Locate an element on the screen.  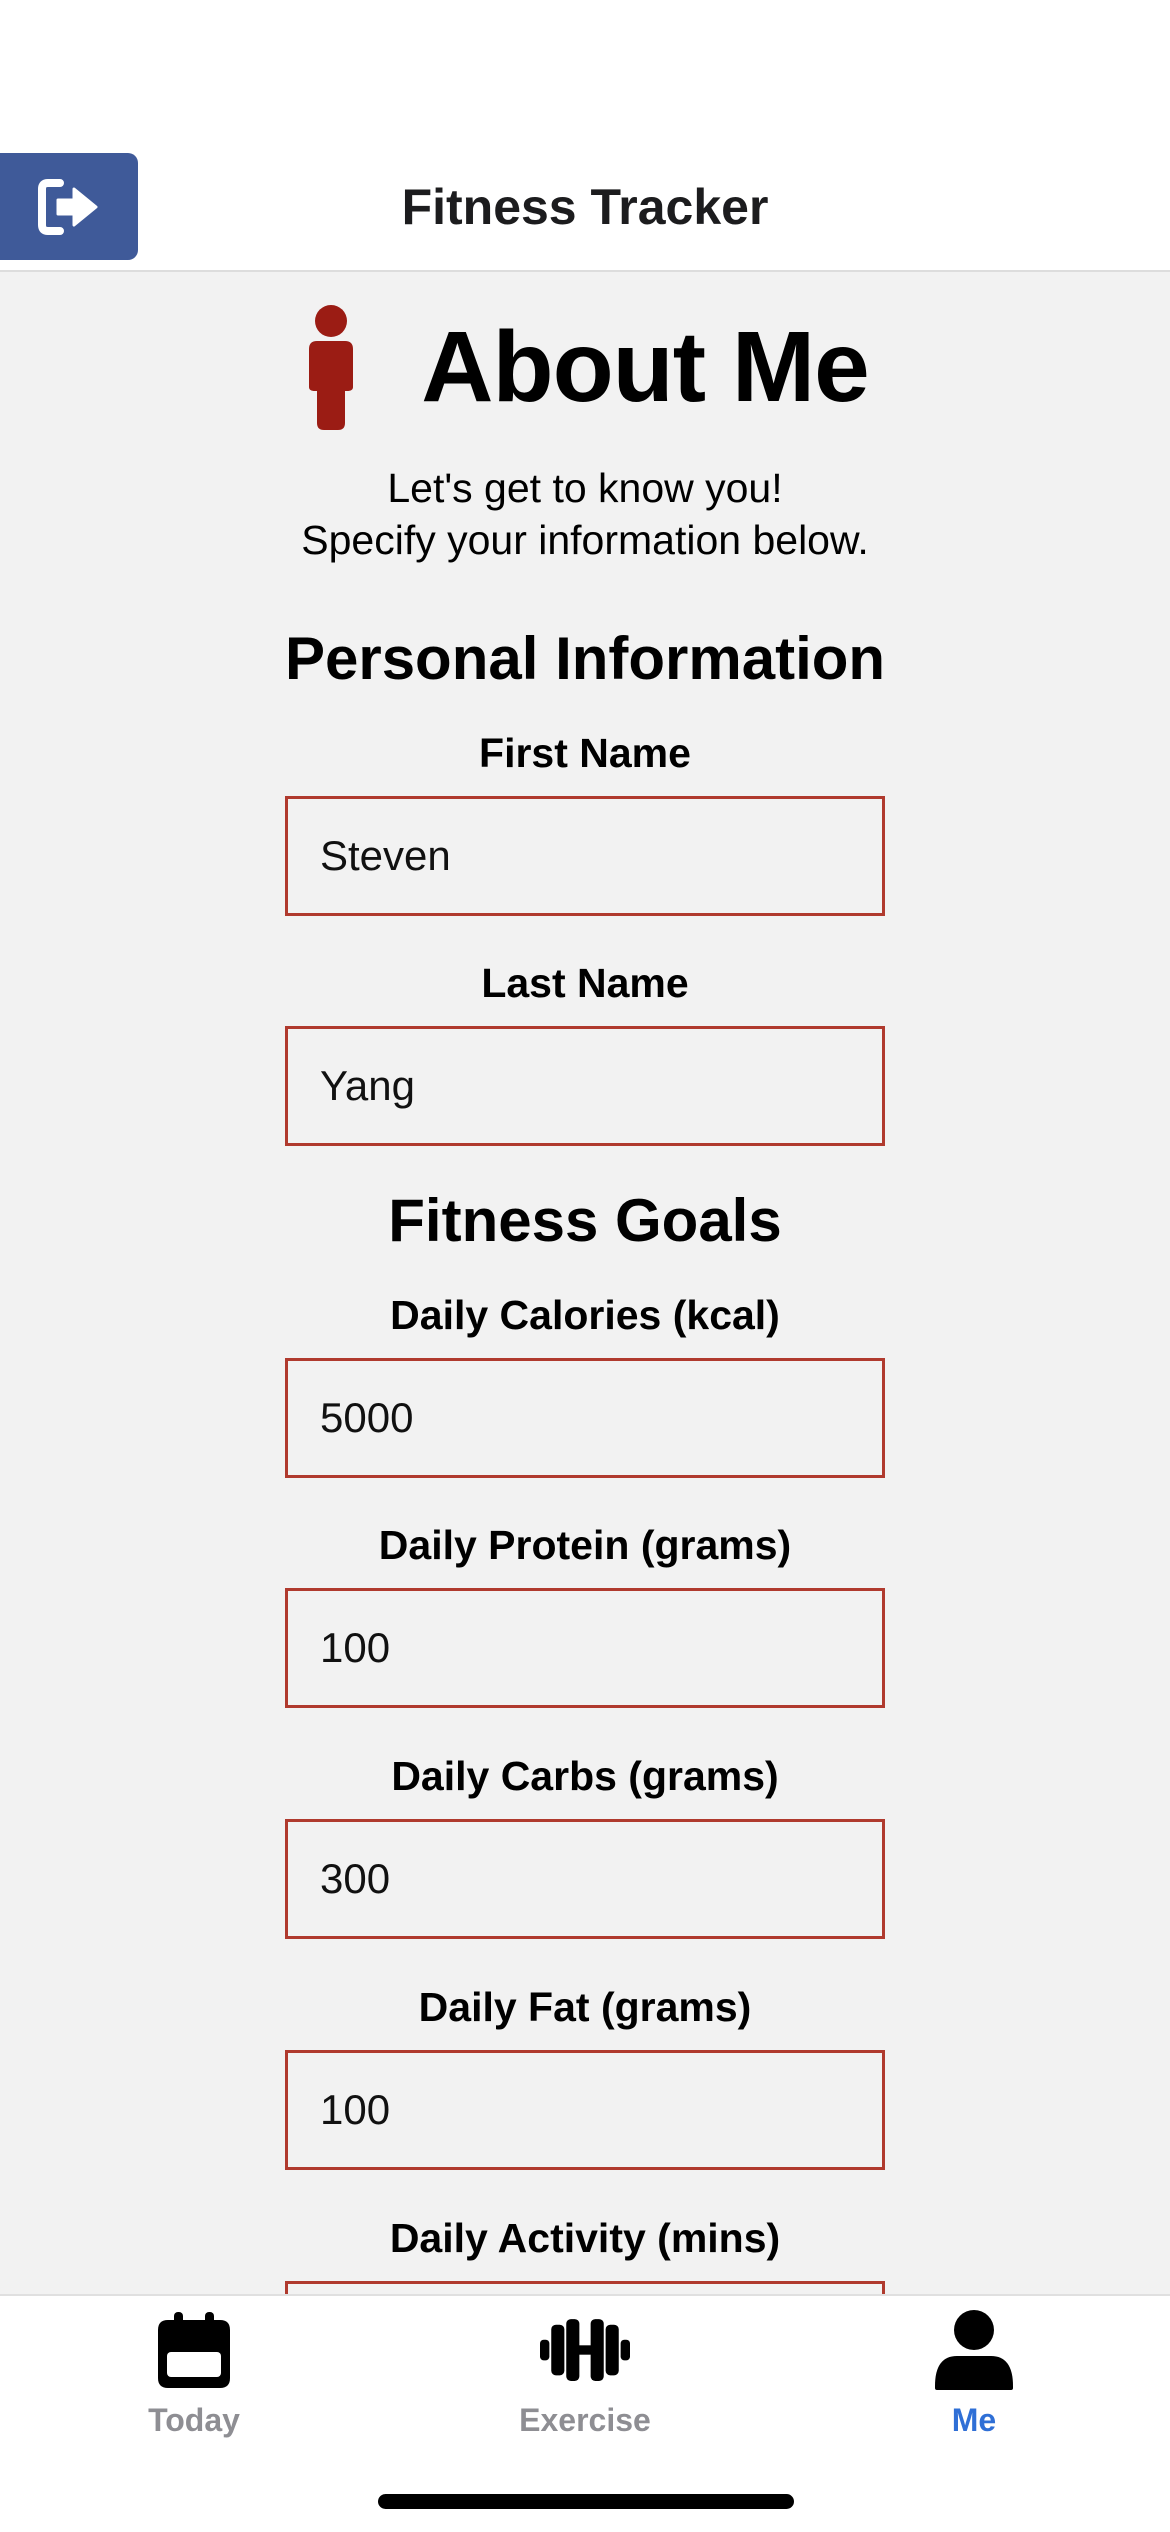
dumbbell-icon is located at coordinates (585, 2350).